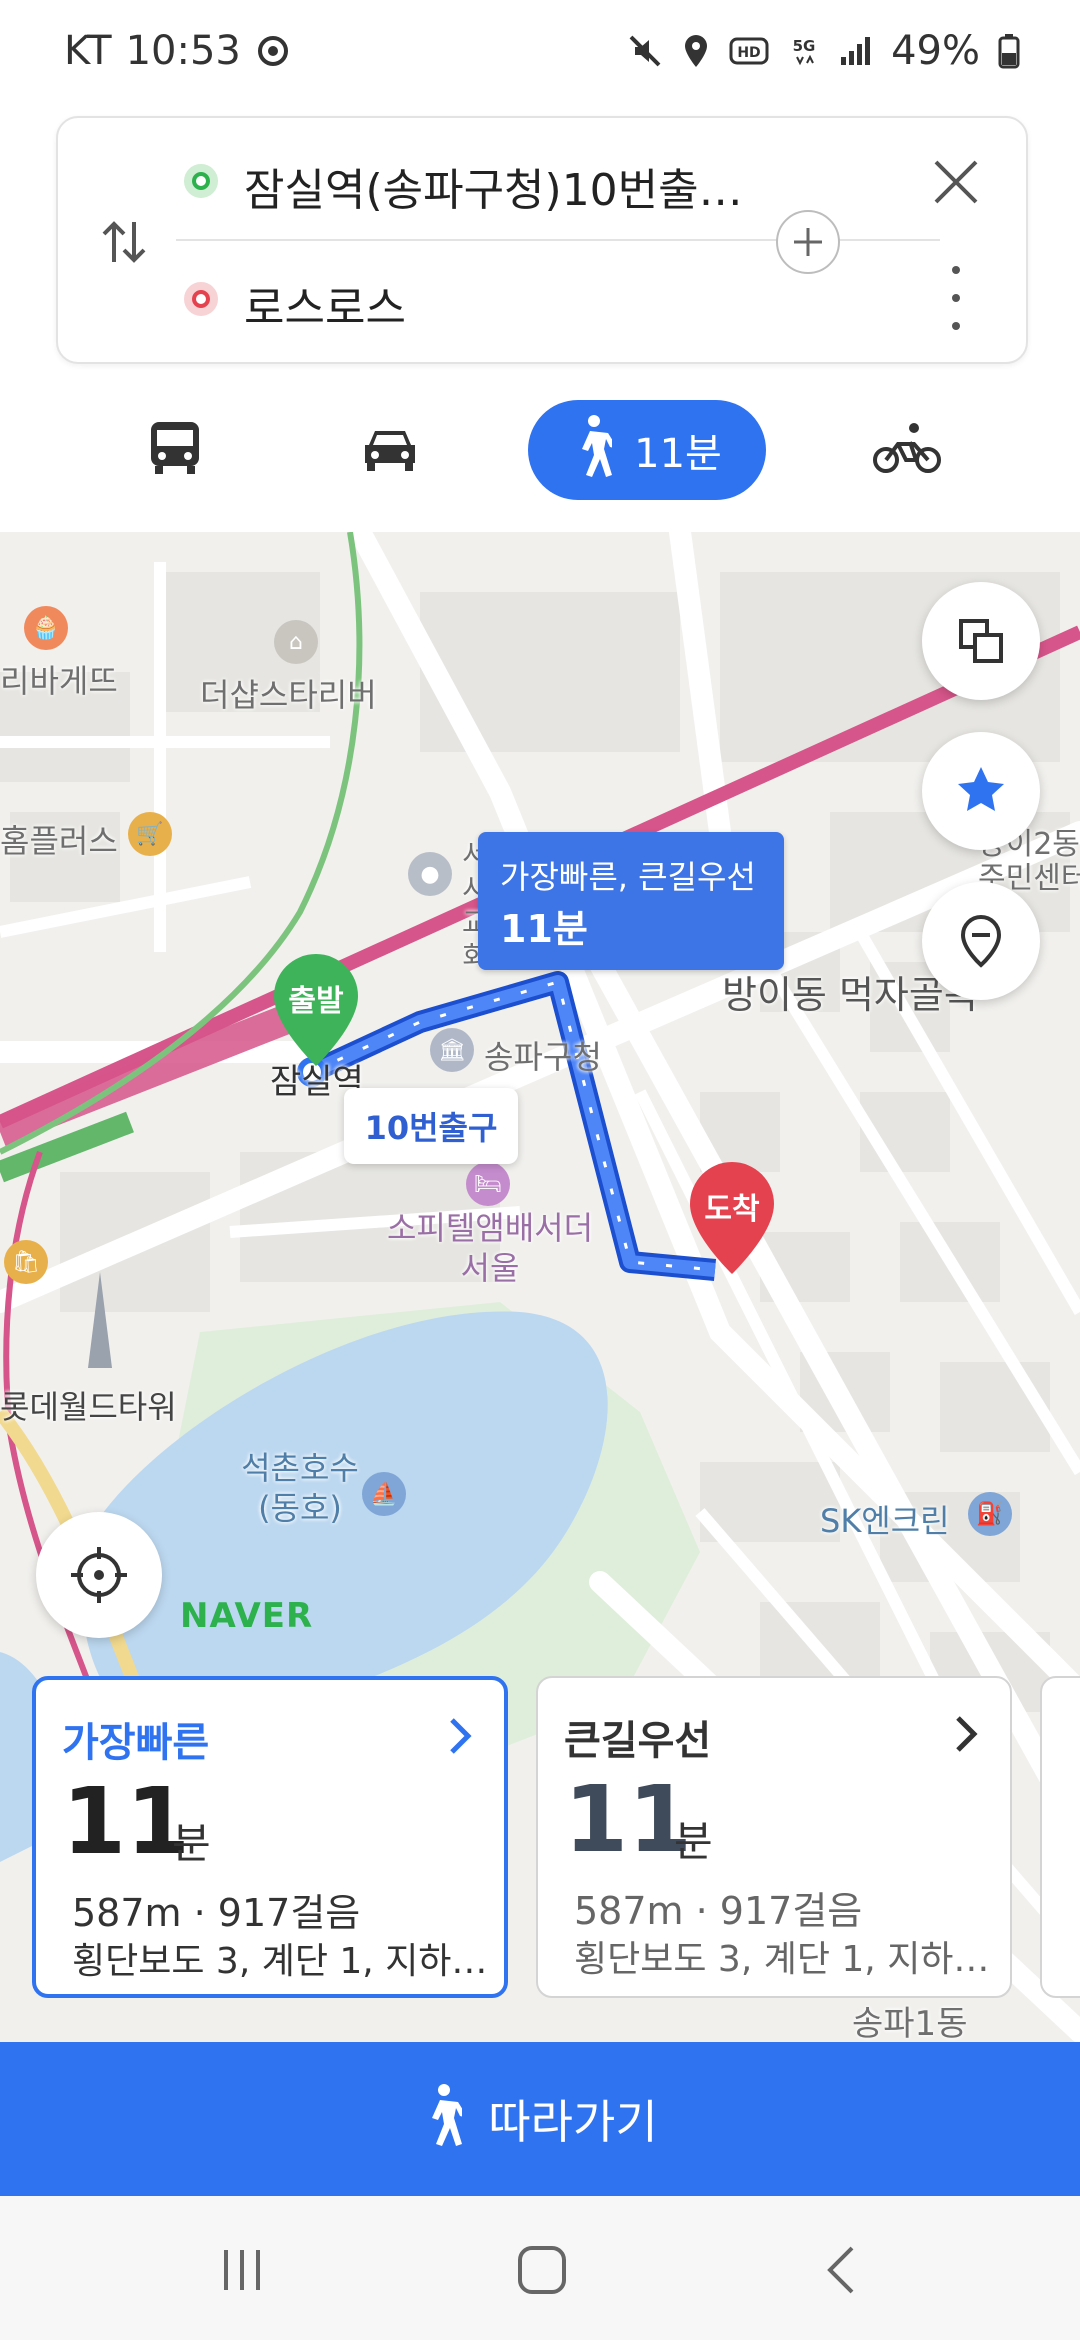  I want to click on recent-apps-icon, so click(242, 2270).